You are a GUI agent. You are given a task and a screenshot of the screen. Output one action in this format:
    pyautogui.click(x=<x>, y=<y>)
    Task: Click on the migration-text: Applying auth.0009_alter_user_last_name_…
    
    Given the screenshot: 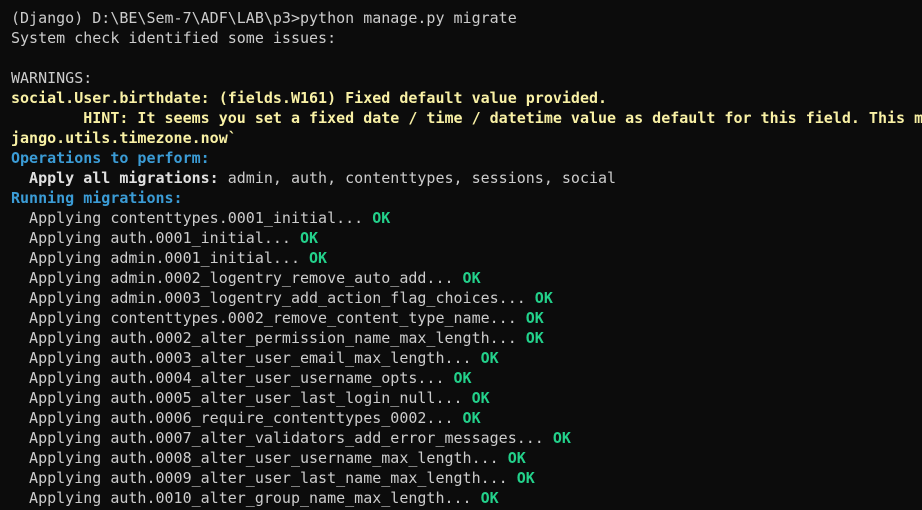 What is the action you would take?
    pyautogui.click(x=264, y=478)
    